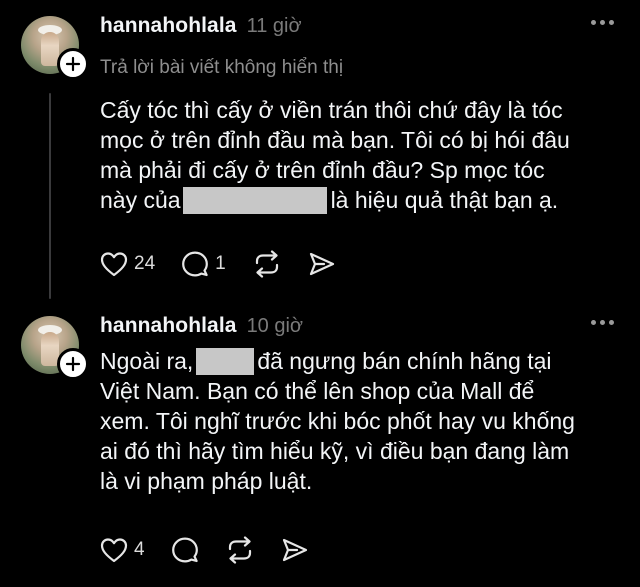 The image size is (640, 587). I want to click on action-bar: 4, so click(217, 550).